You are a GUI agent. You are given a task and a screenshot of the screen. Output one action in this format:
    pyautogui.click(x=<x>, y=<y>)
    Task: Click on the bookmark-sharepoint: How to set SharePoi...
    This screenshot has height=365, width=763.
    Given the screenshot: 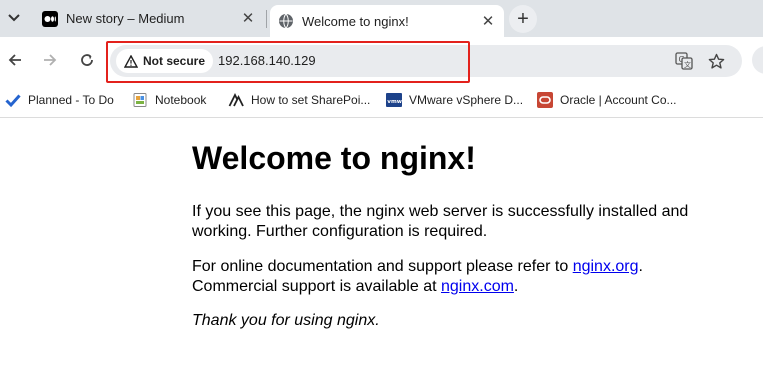 What is the action you would take?
    pyautogui.click(x=299, y=100)
    